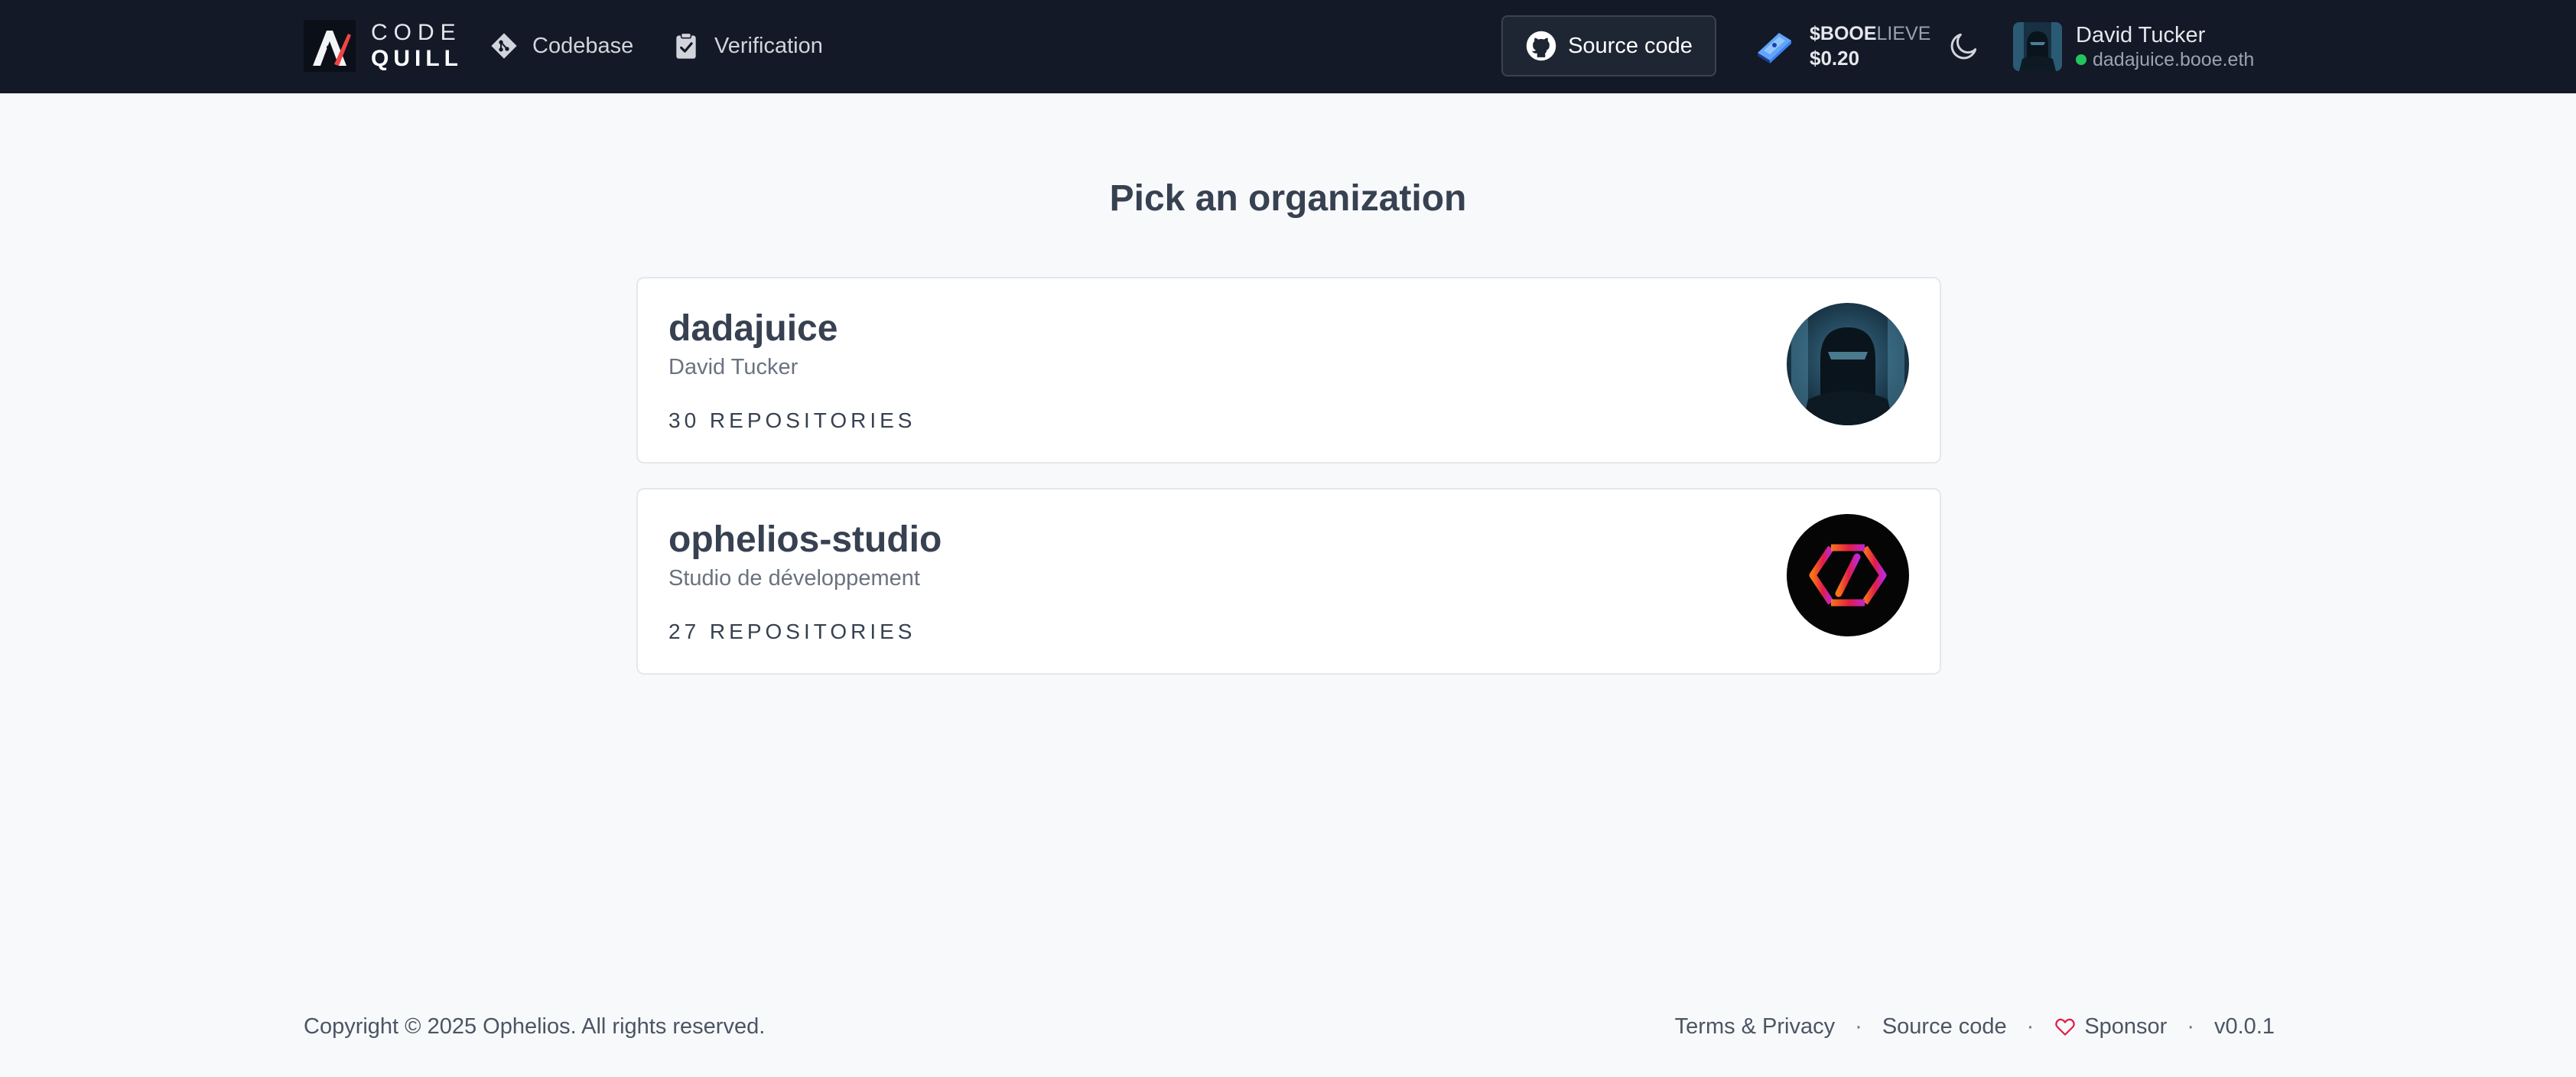 This screenshot has width=2576, height=1077. I want to click on user-handle-row: dadajuice.booe.eth, so click(2165, 59).